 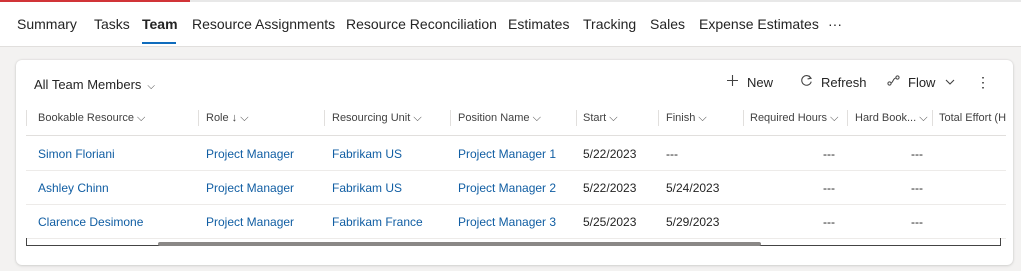 I want to click on tab-team: Team, so click(x=160, y=24).